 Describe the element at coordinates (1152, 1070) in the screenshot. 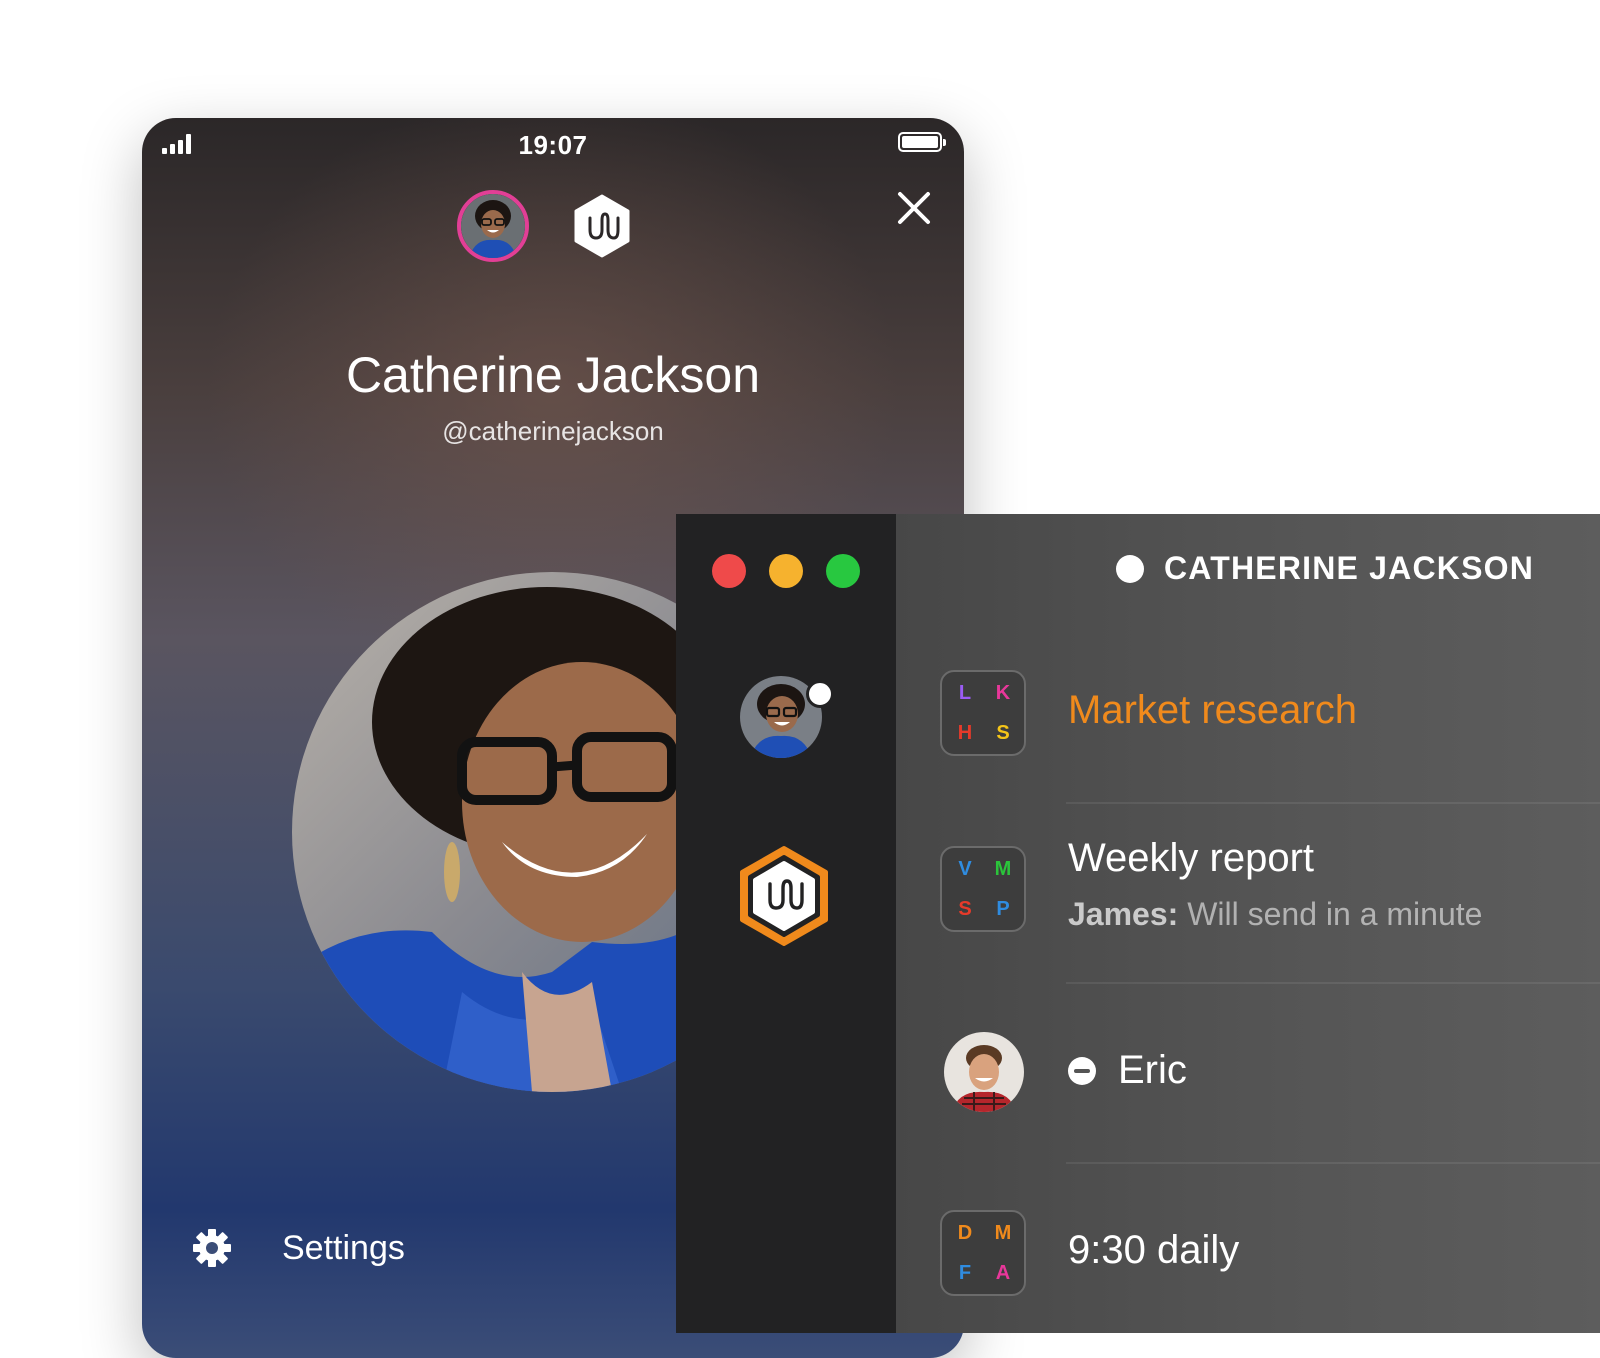

I see `conversation-title: Eric` at that location.